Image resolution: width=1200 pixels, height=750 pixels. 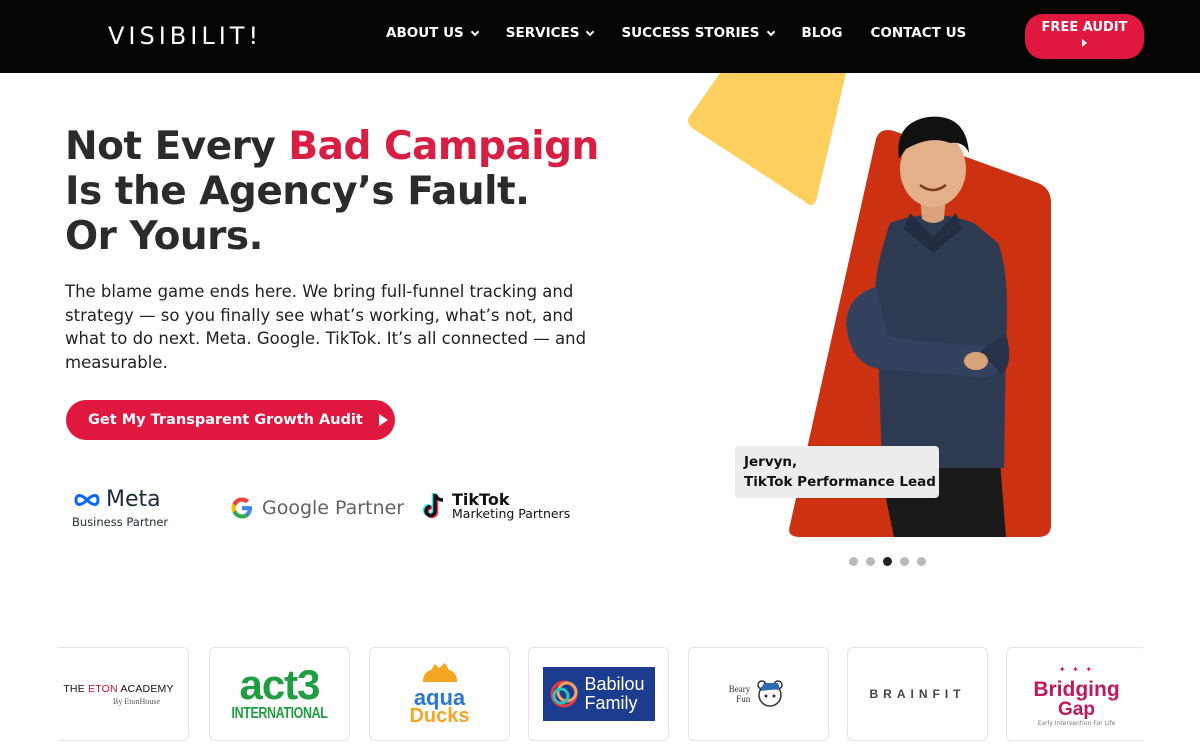 I want to click on google-g-icon, so click(x=241, y=508).